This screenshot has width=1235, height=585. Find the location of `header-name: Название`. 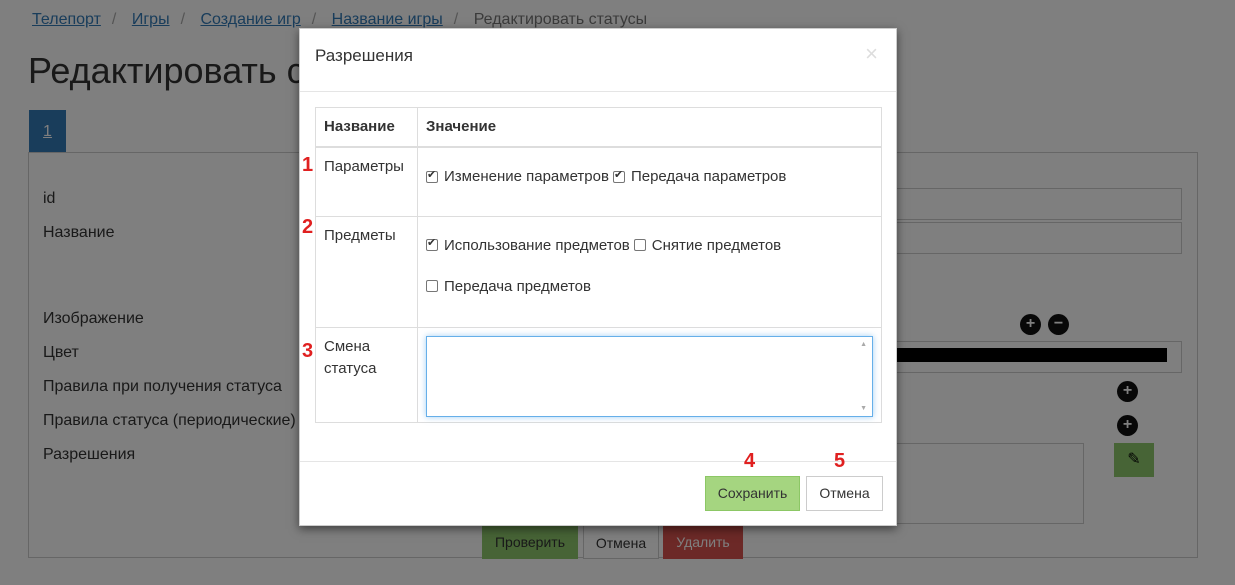

header-name: Название is located at coordinates (366, 127).